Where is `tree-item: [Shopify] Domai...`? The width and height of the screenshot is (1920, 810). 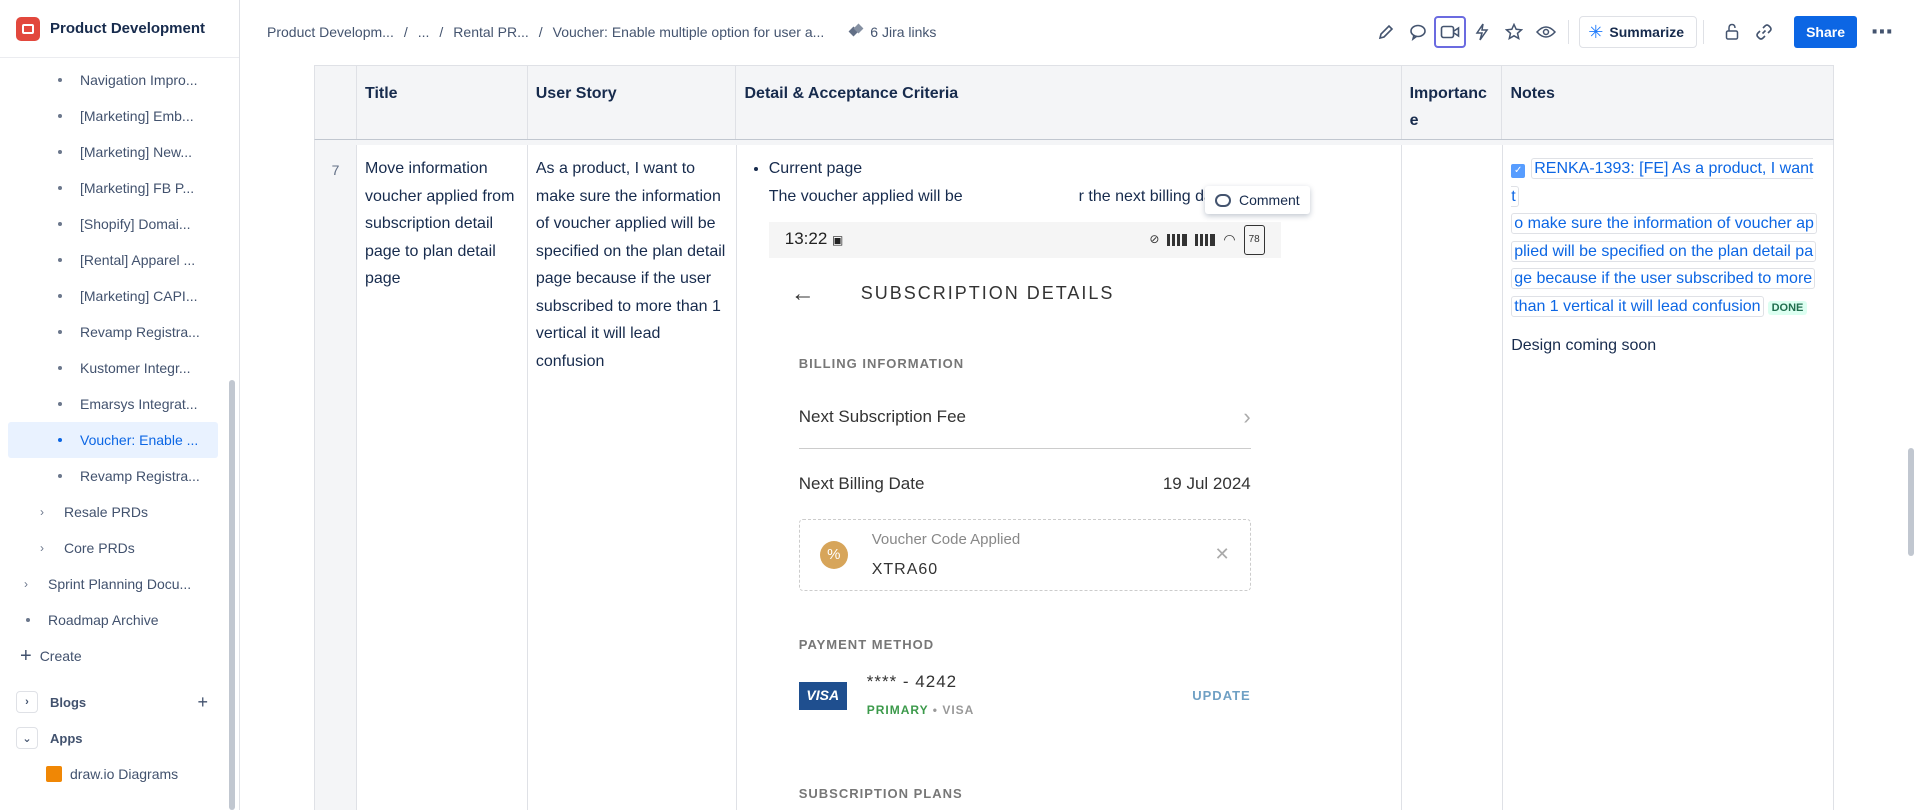
tree-item: [Shopify] Domai... is located at coordinates (114, 224).